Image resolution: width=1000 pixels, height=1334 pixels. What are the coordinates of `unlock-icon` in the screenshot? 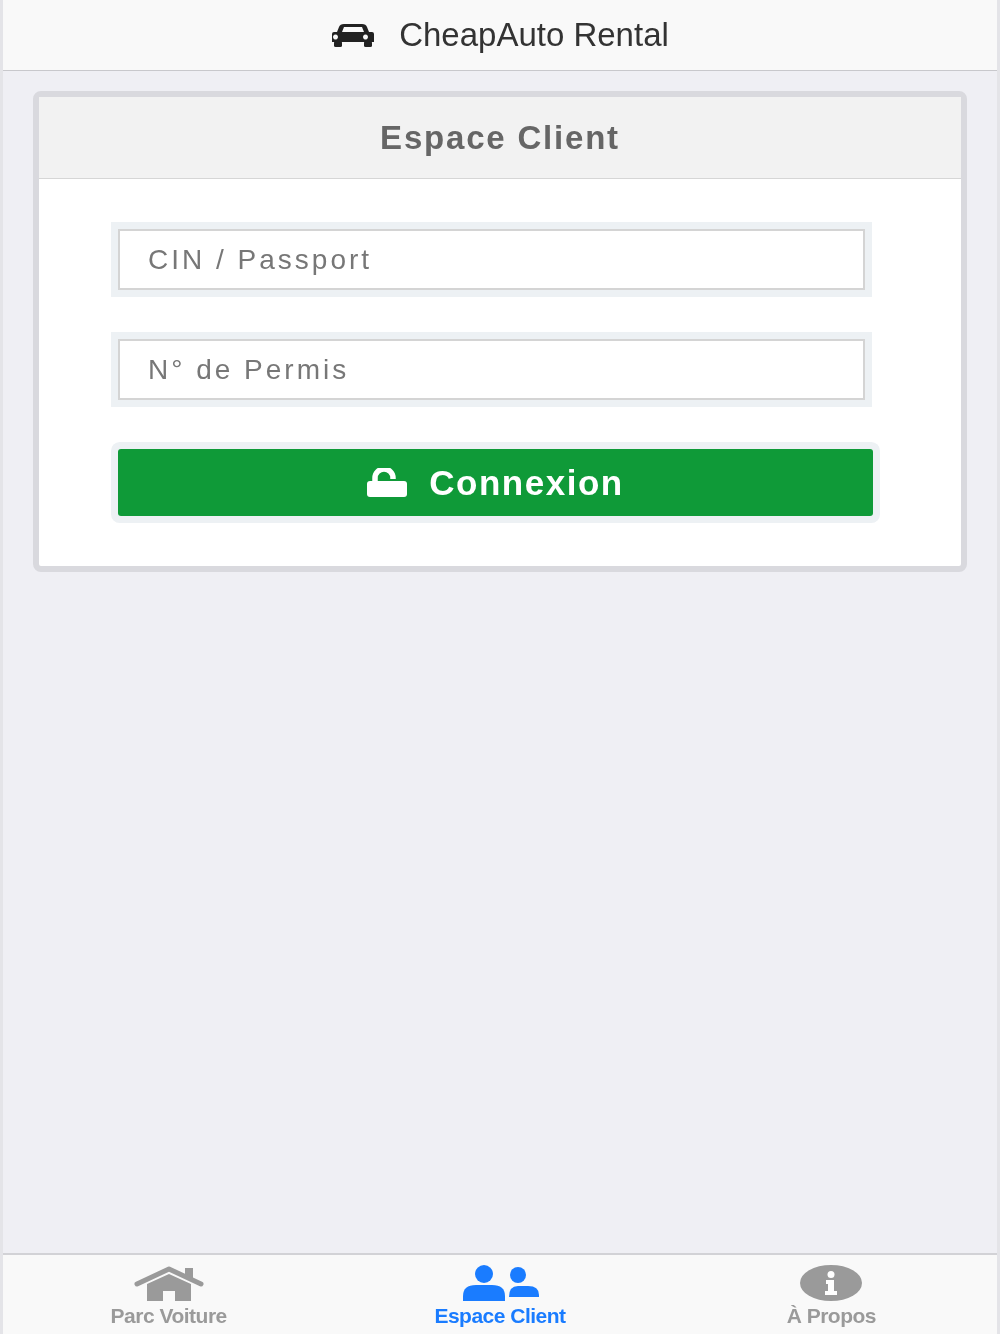 It's located at (387, 482).